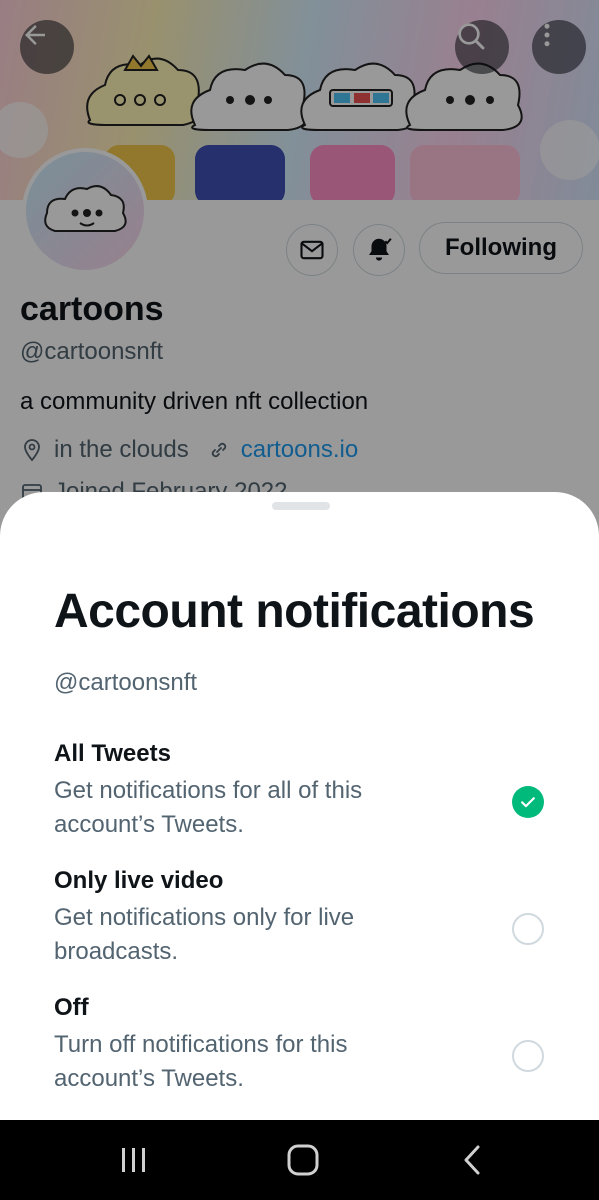 This screenshot has height=1200, width=599. I want to click on system-navigation-bar, so click(299, 1160).